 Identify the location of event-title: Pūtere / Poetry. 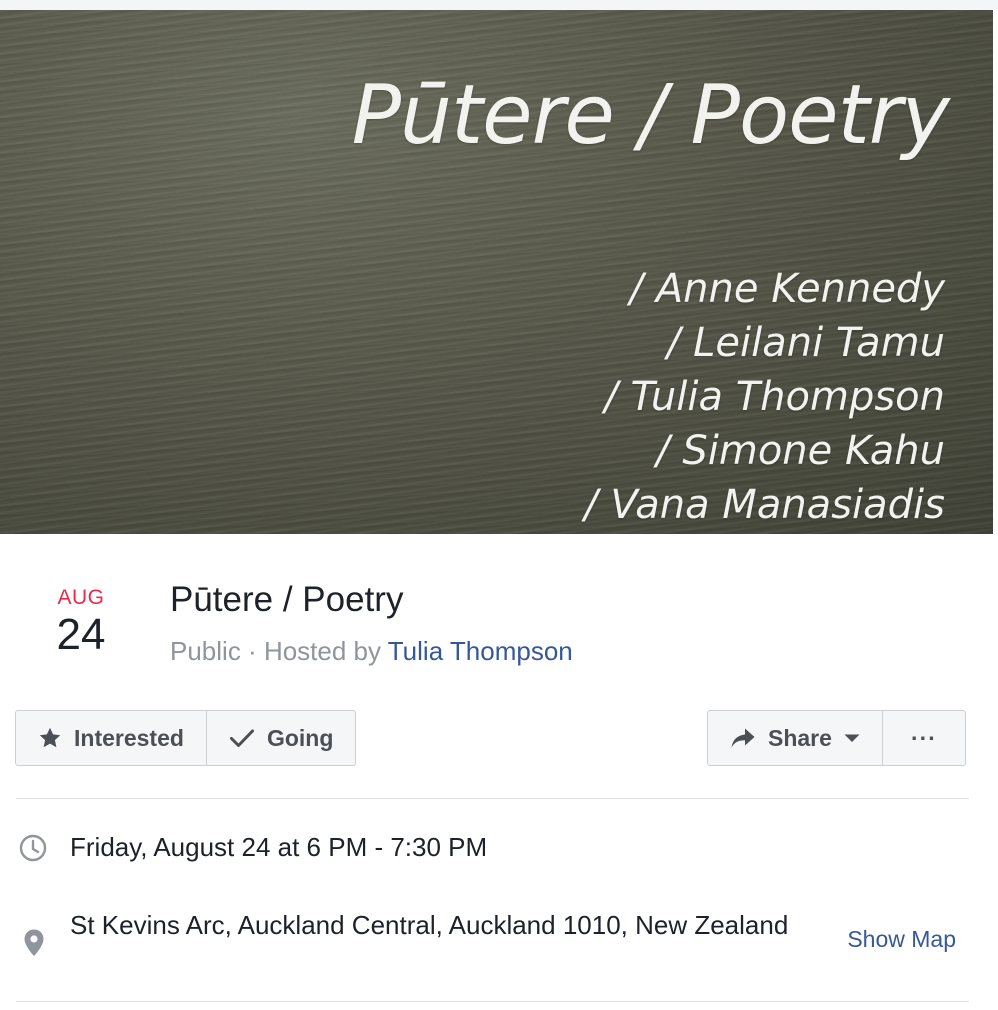
(286, 600).